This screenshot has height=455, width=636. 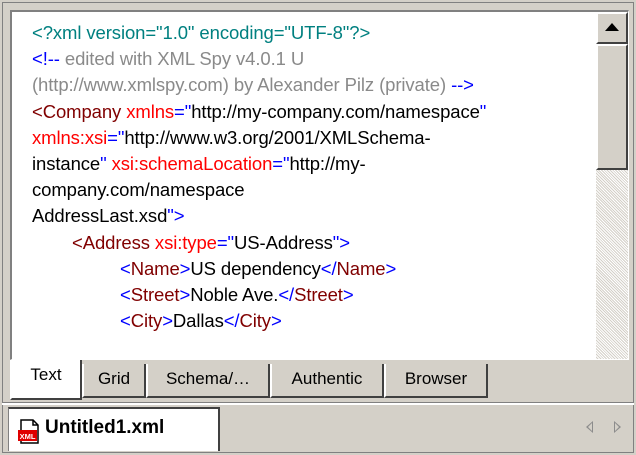 What do you see at coordinates (462, 85) in the screenshot?
I see `code-token: -->` at bounding box center [462, 85].